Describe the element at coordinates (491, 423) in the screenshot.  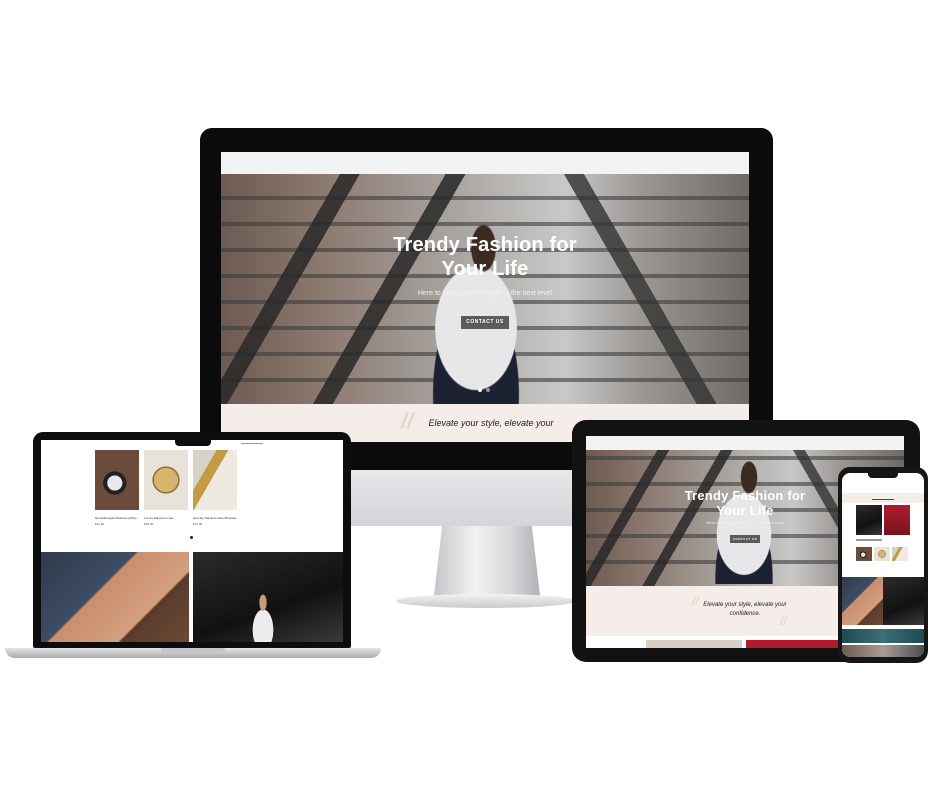
I see `imac-quote-text: Elevate your style, elevate your` at that location.